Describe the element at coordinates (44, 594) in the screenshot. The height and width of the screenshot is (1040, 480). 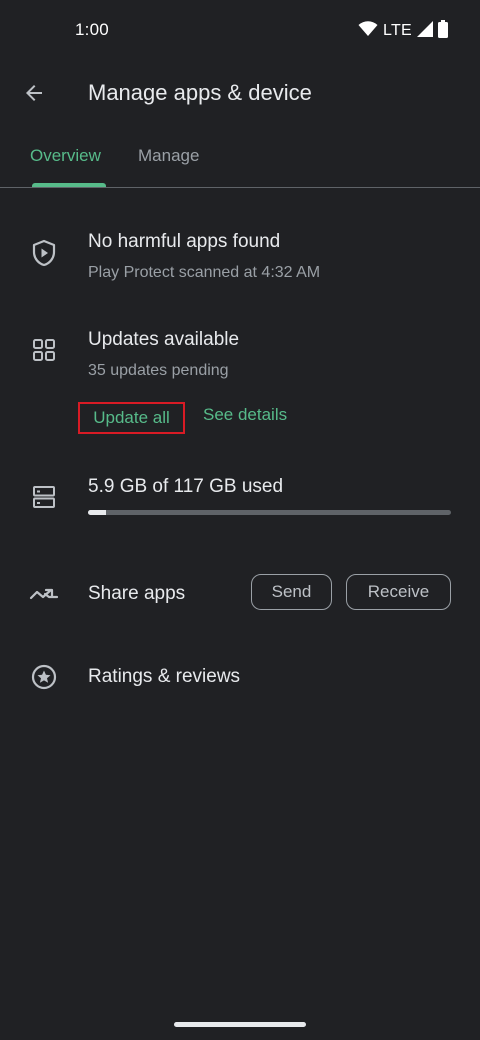
I see `share-apps-icon` at that location.